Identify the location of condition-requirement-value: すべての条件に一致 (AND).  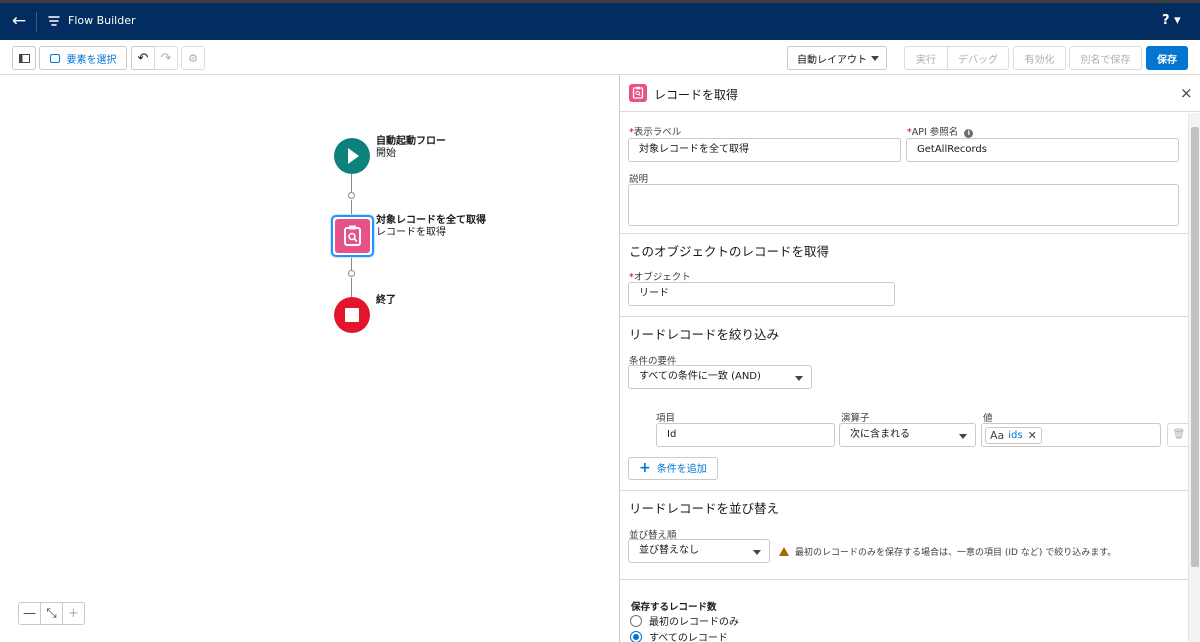
(700, 376).